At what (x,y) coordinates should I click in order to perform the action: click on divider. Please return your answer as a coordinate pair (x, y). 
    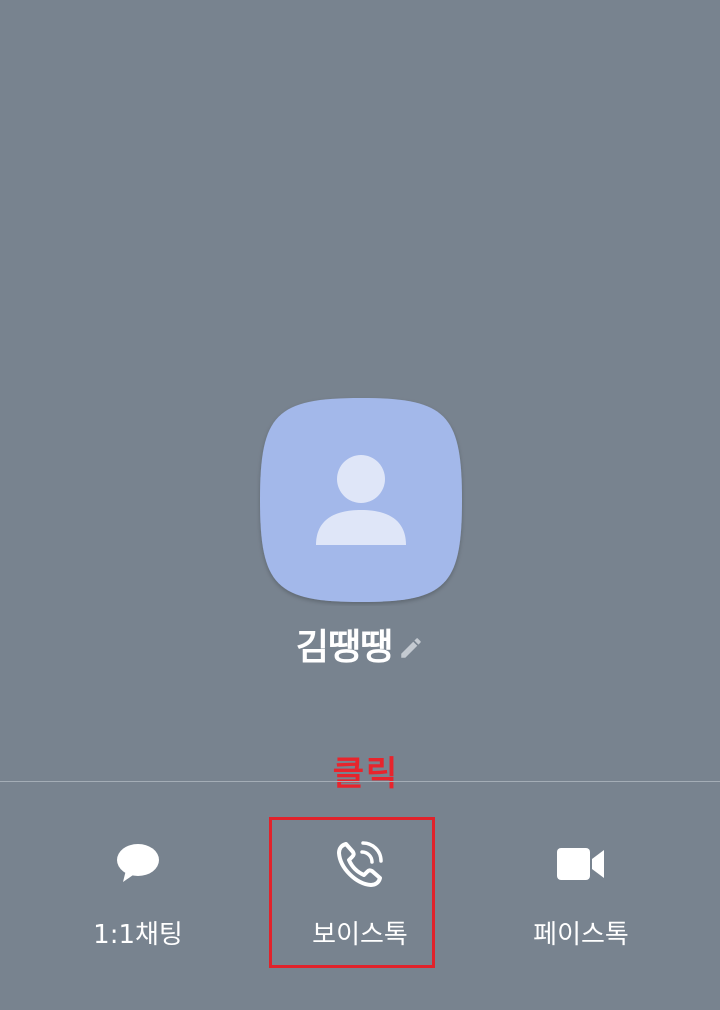
    Looking at the image, I should click on (360, 781).